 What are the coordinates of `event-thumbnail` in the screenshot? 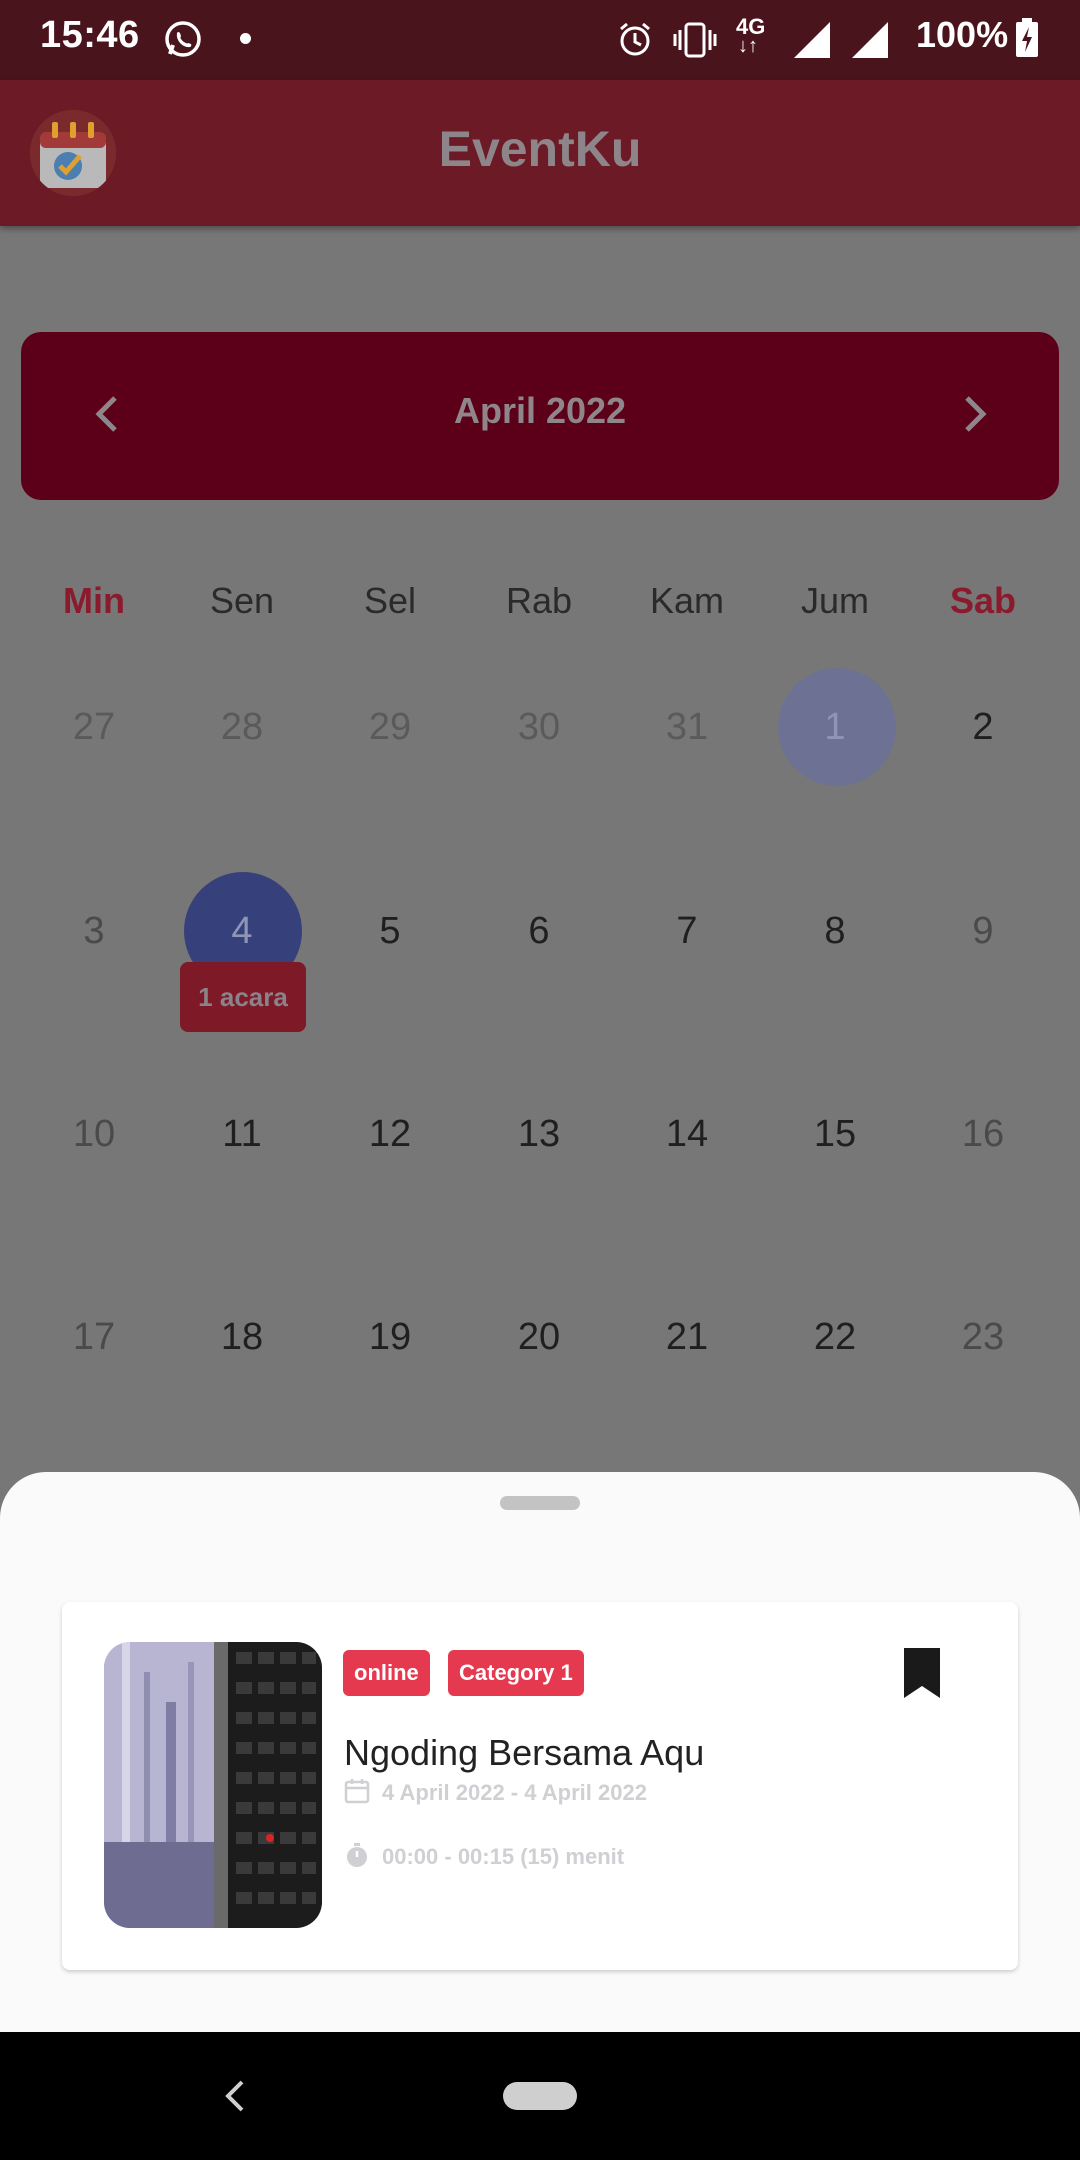 It's located at (213, 1785).